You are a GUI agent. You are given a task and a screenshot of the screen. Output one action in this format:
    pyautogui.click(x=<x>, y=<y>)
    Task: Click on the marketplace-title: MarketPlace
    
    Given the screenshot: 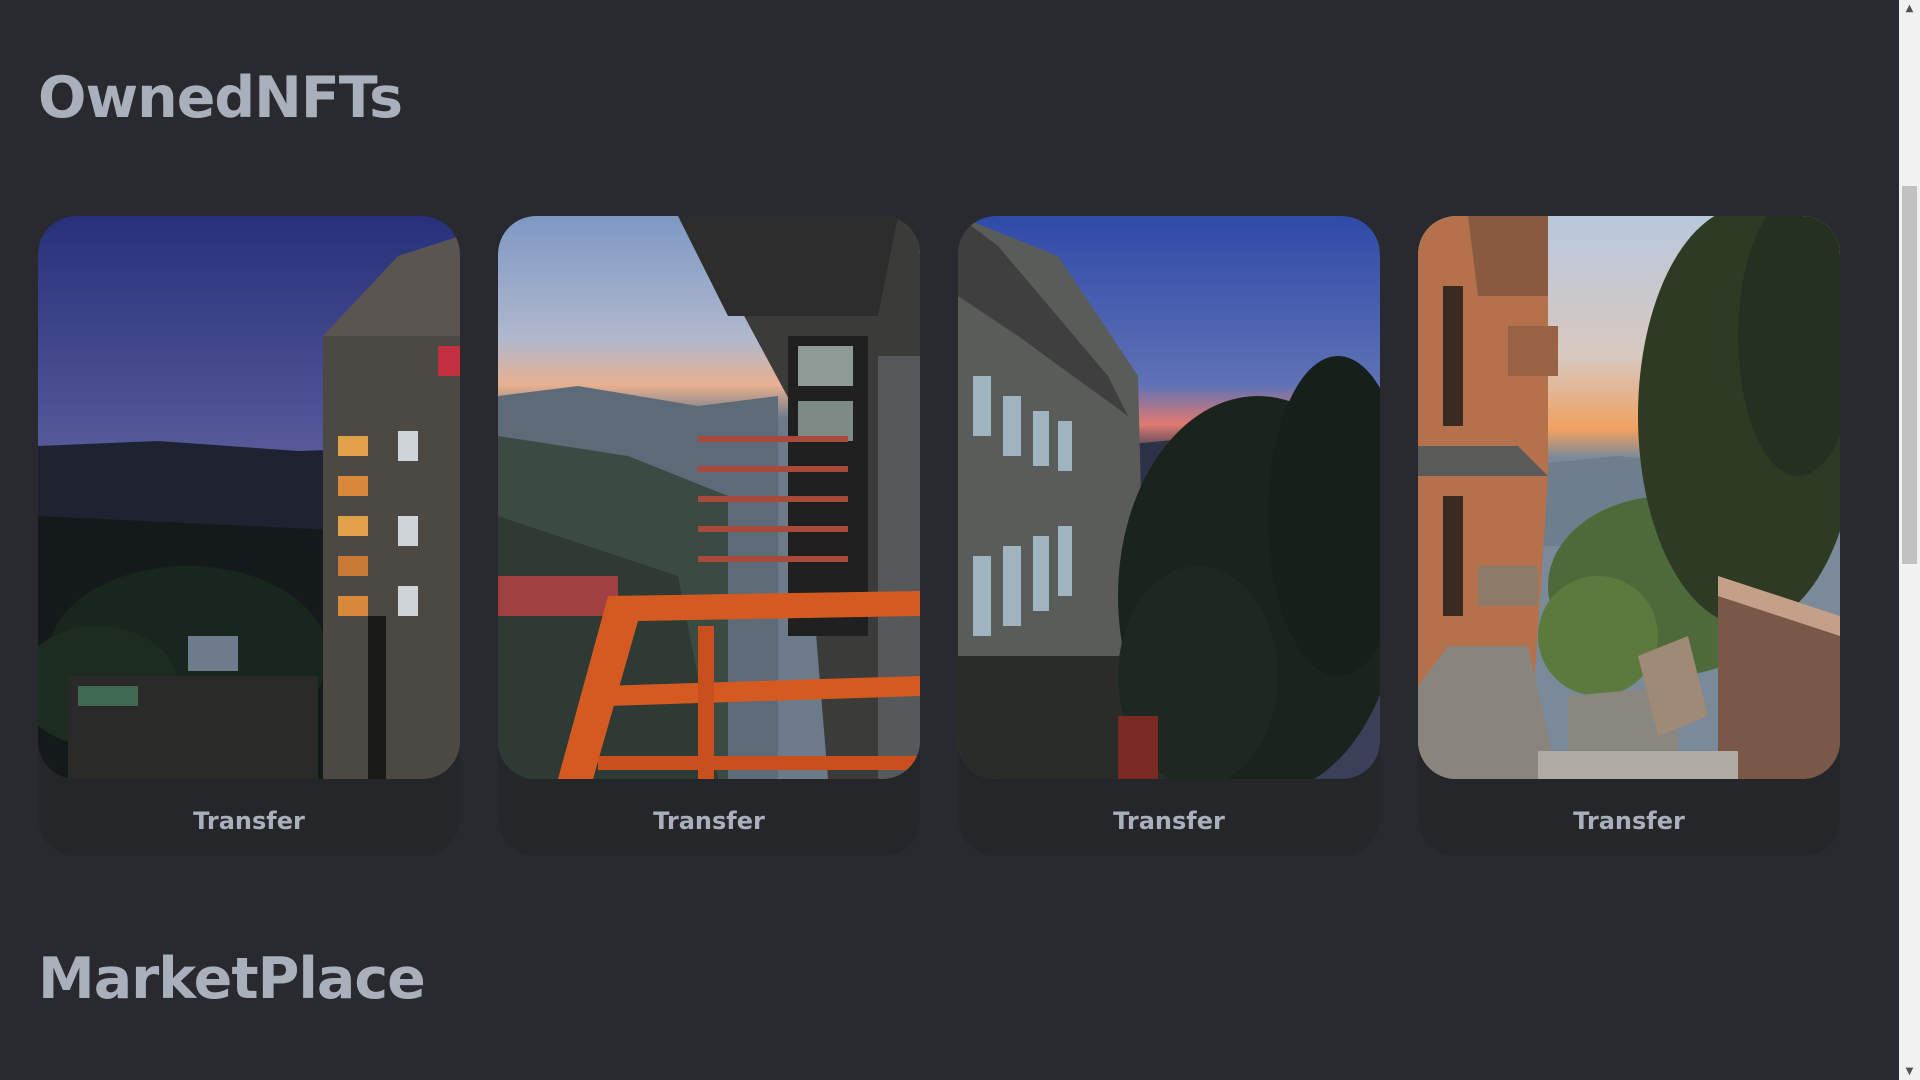 What is the action you would take?
    pyautogui.click(x=232, y=979)
    